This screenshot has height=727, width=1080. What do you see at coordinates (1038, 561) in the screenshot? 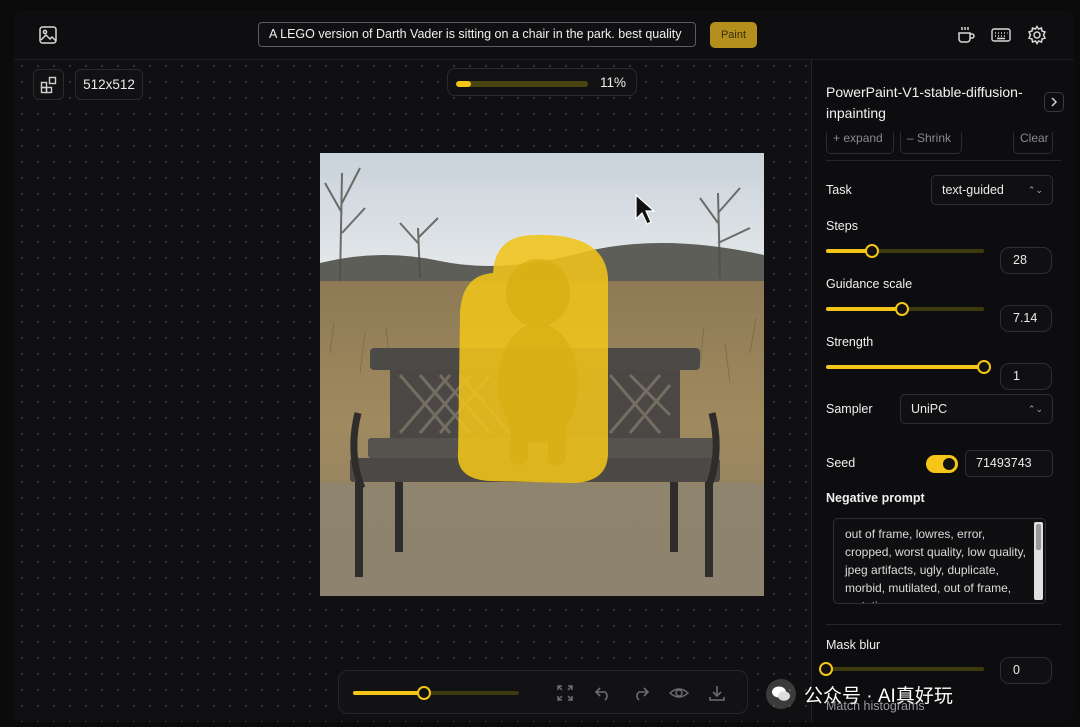
I see `textarea-scrollbar` at bounding box center [1038, 561].